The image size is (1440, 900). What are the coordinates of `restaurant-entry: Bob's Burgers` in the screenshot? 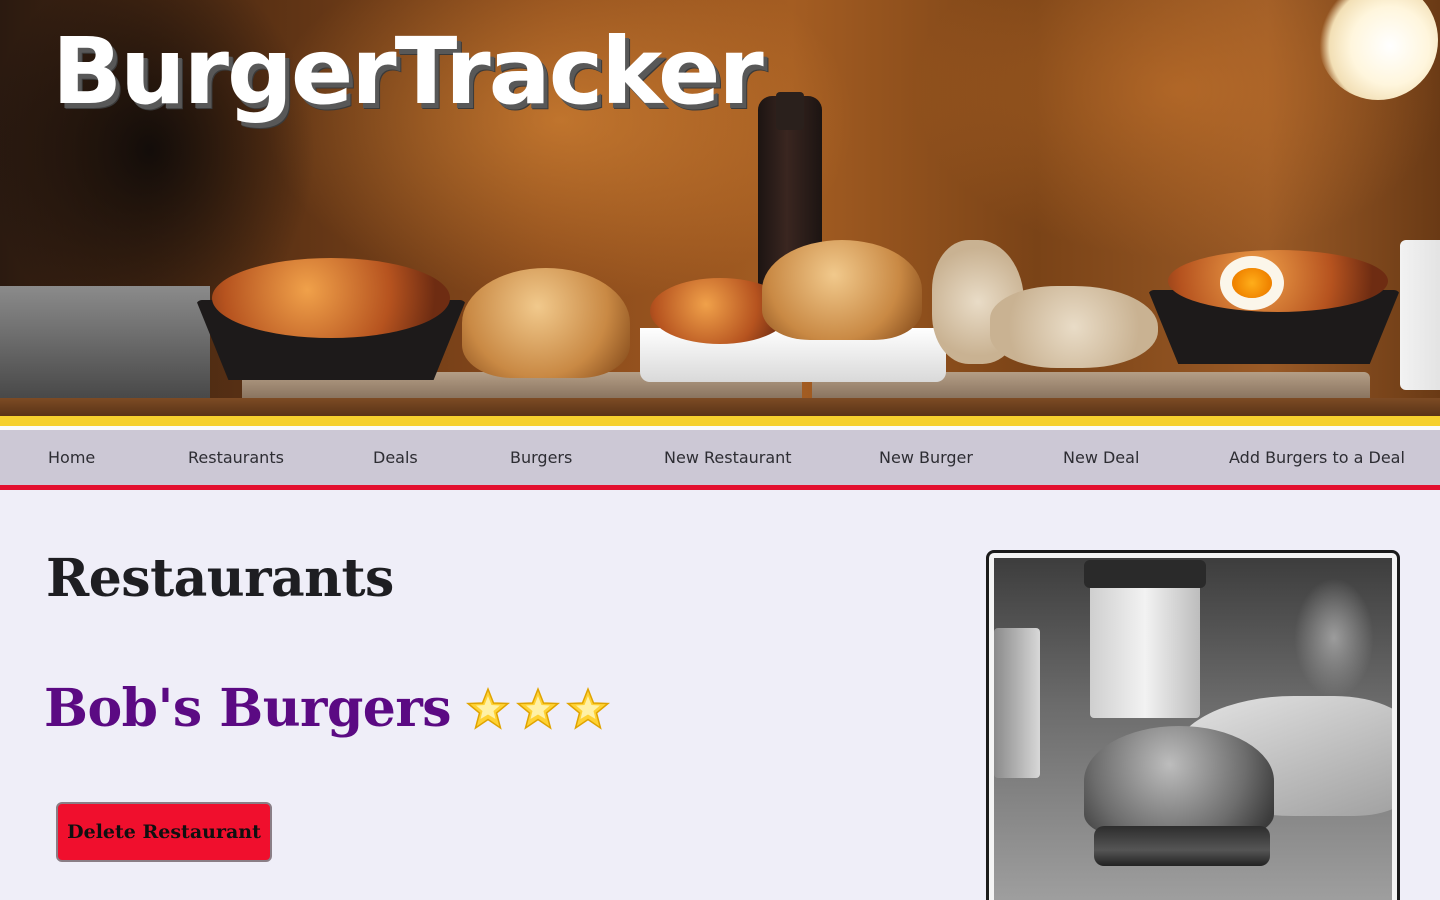 It's located at (327, 708).